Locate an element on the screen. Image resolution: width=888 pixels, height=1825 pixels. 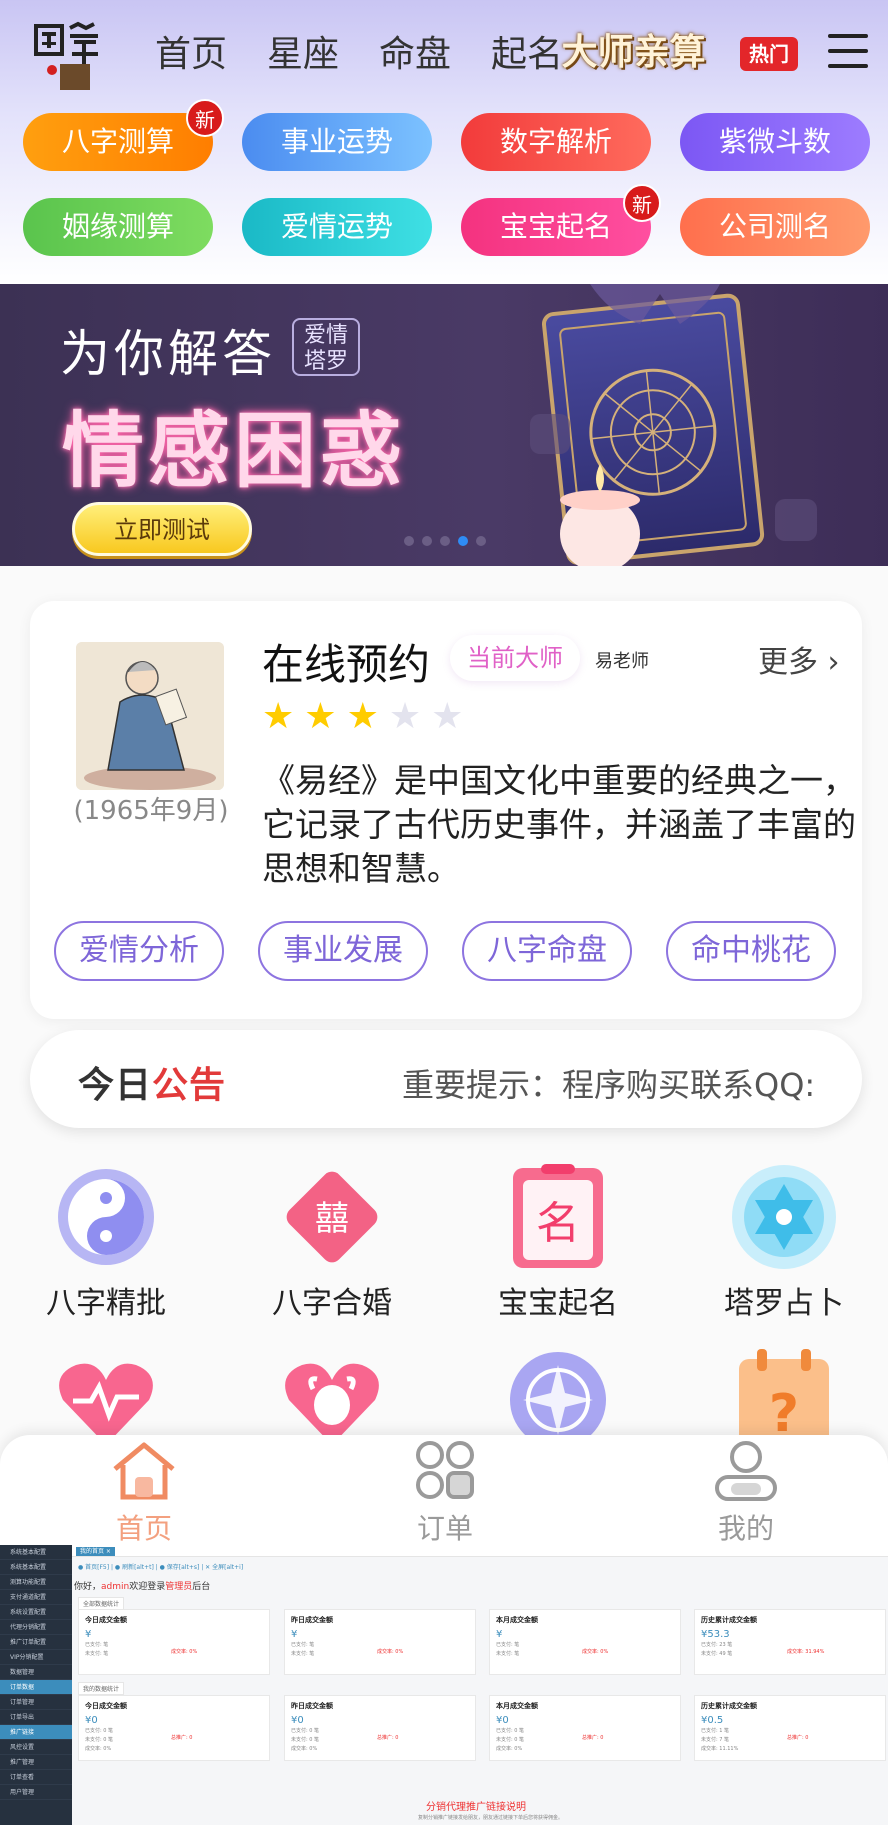
nav-home: 首页 is located at coordinates (191, 55).